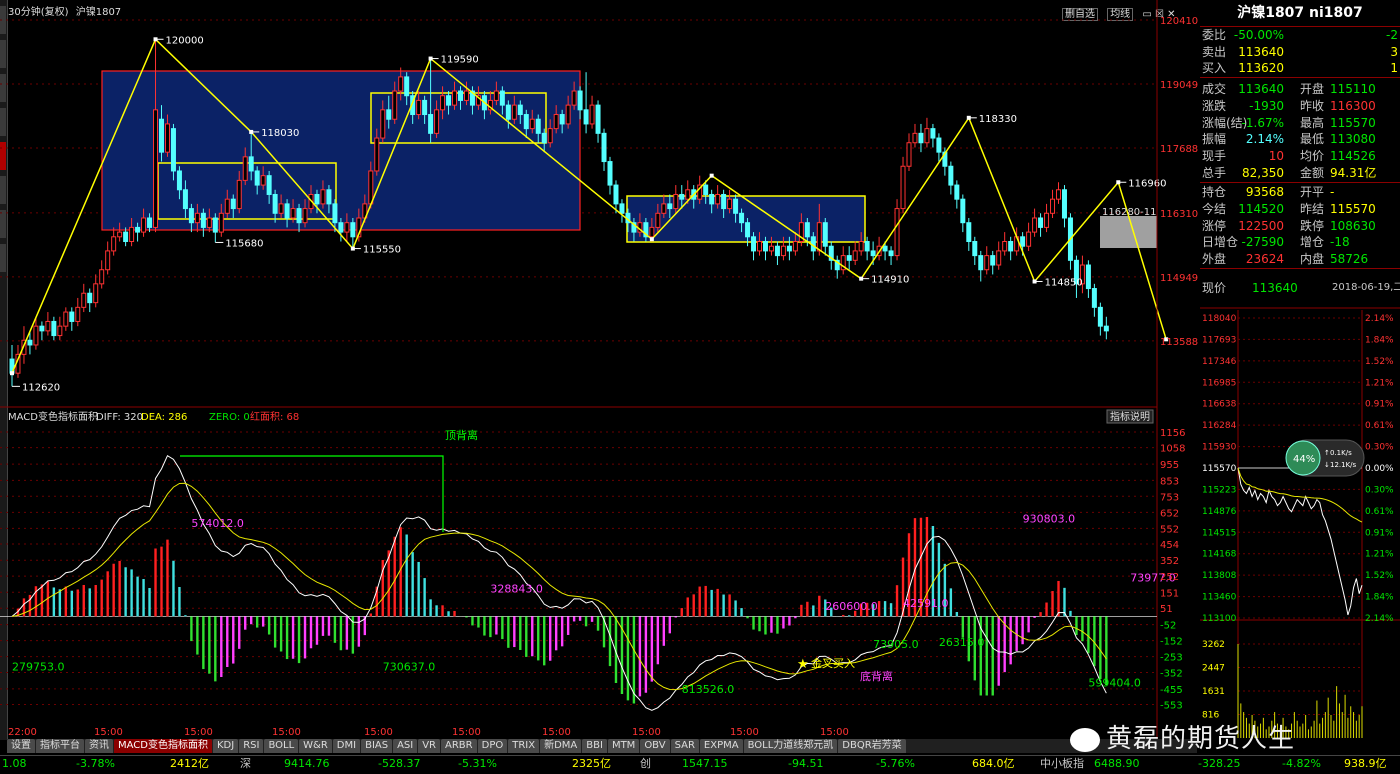  Describe the element at coordinates (229, 417) in the screenshot. I see `macd-zero: ZERO: 0` at that location.